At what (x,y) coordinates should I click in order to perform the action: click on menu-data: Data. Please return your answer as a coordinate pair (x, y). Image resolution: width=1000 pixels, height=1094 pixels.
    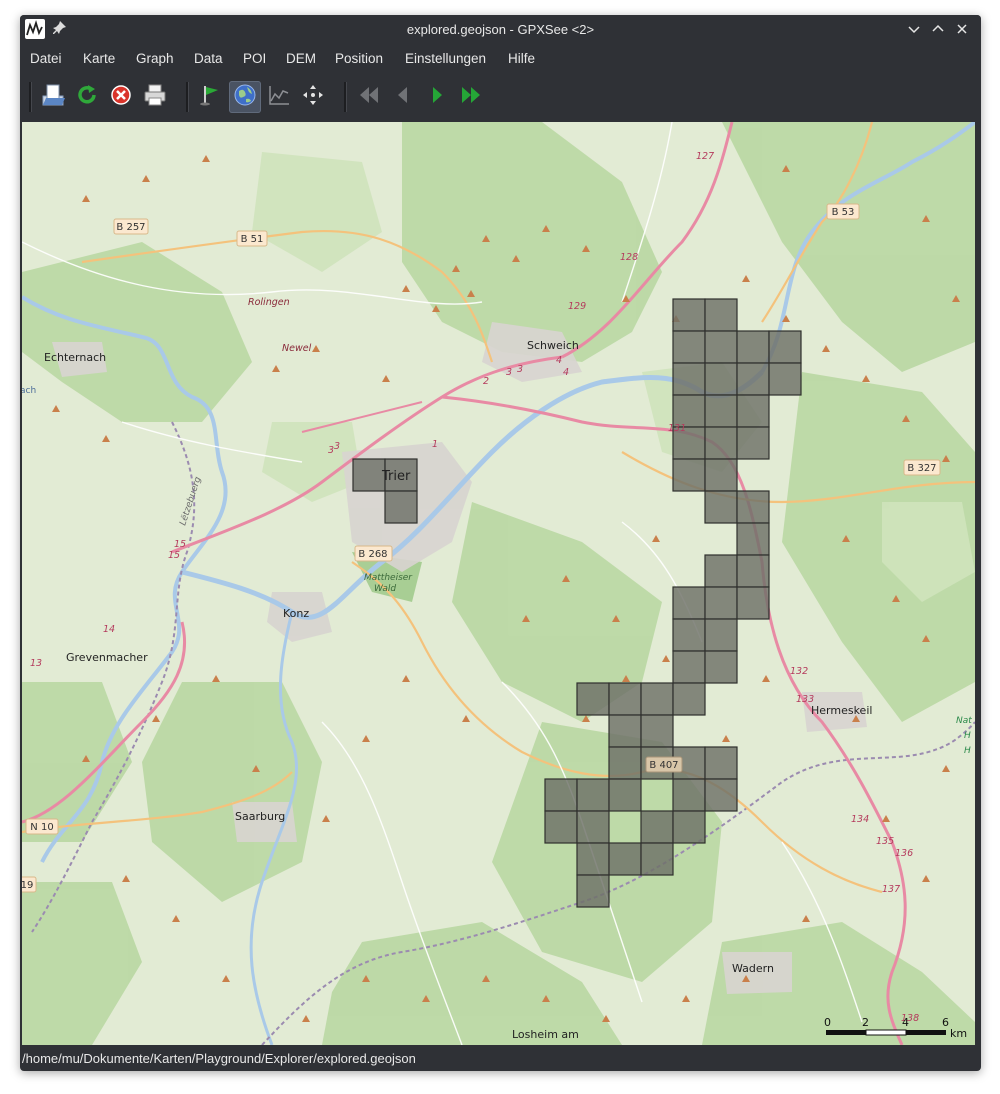
    Looking at the image, I should click on (208, 58).